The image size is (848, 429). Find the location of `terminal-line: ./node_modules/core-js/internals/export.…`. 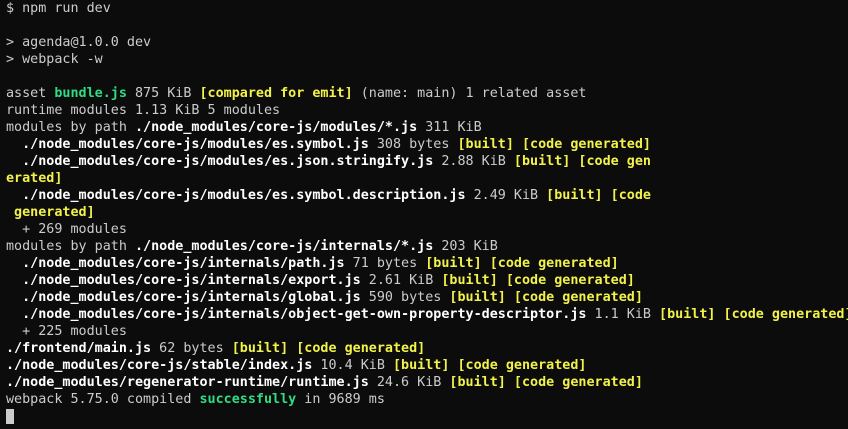

terminal-line: ./node_modules/core-js/internals/export.… is located at coordinates (427, 280).